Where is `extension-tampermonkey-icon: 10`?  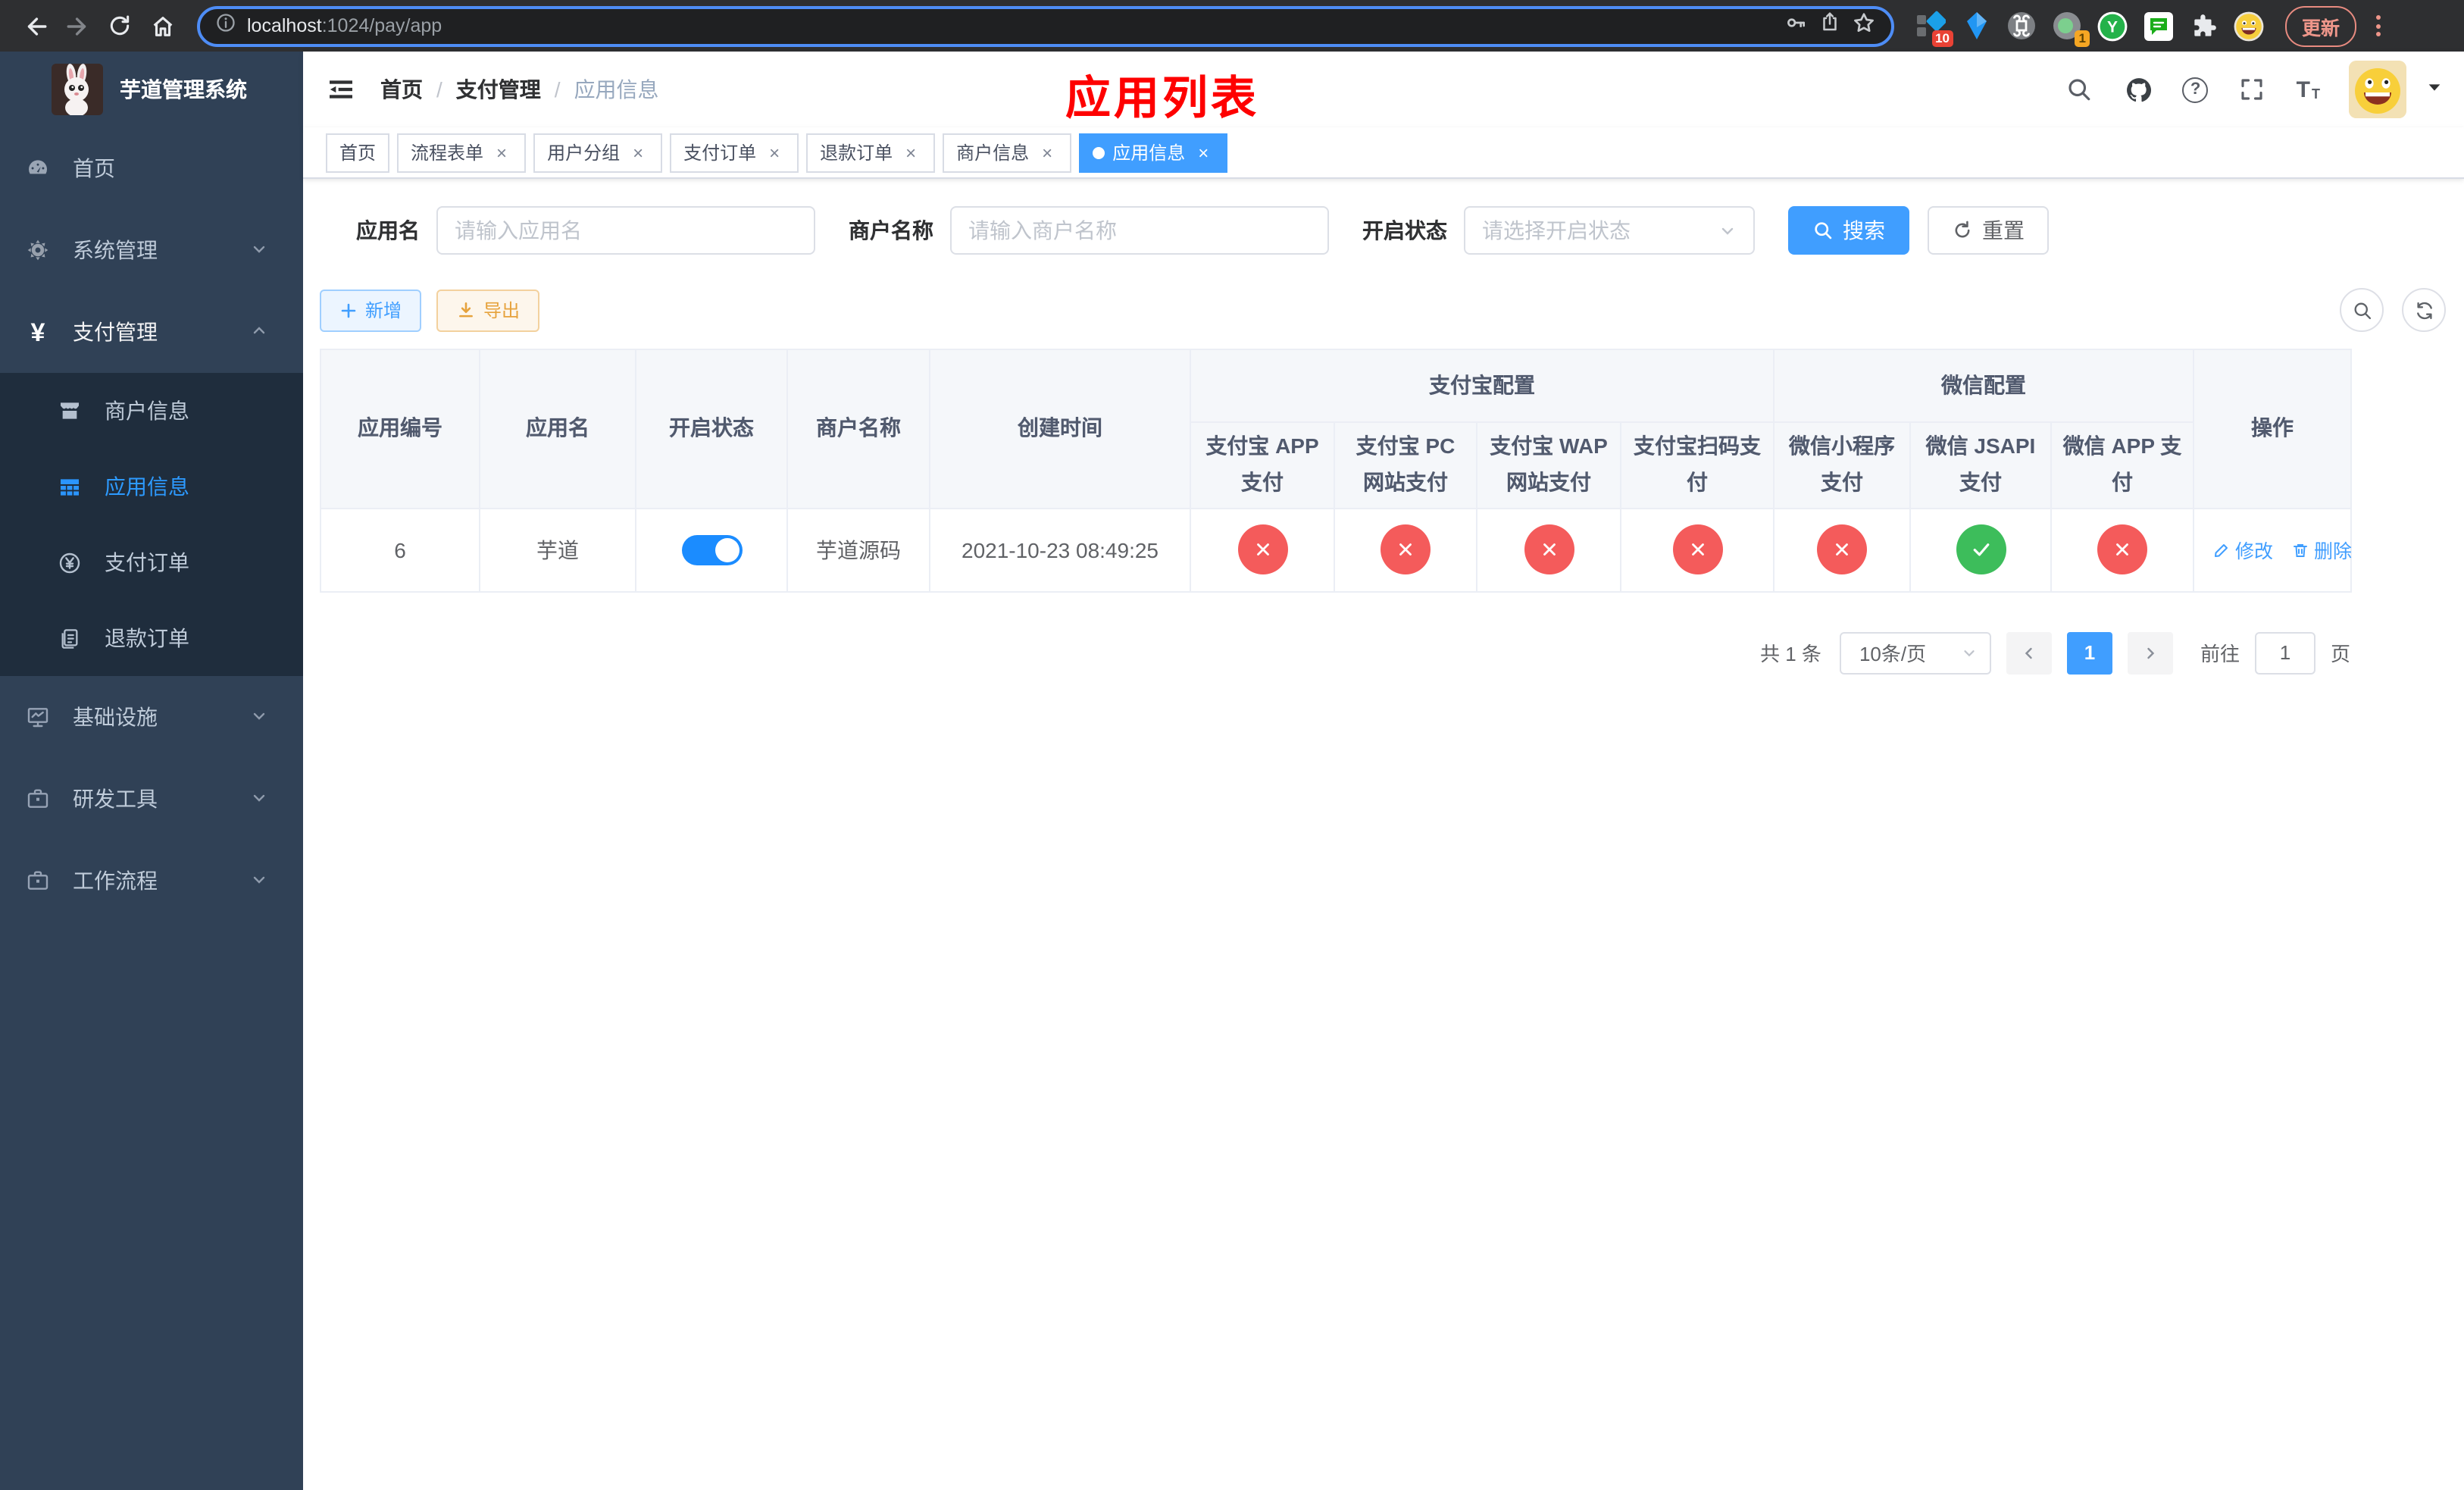 extension-tampermonkey-icon: 10 is located at coordinates (1934, 29).